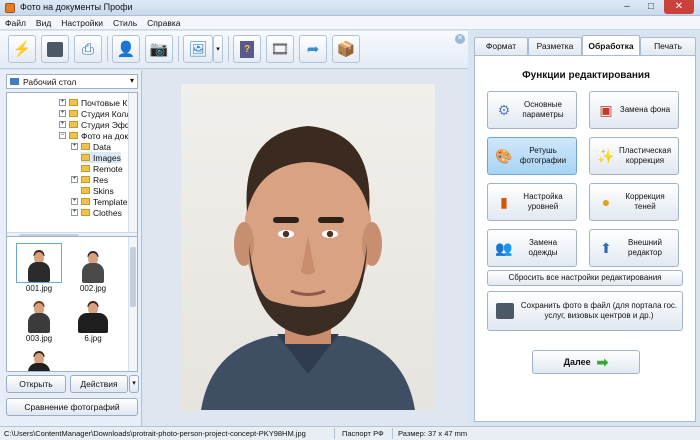 The image size is (700, 440). What do you see at coordinates (97, 190) in the screenshot?
I see `tree-item: Skins` at bounding box center [97, 190].